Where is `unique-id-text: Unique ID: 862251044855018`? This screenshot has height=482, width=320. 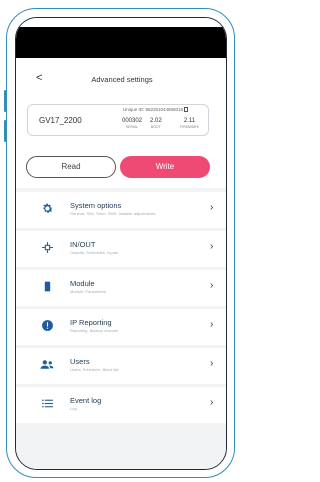
unique-id-text: Unique ID: 862251044855018 is located at coordinates (153, 109).